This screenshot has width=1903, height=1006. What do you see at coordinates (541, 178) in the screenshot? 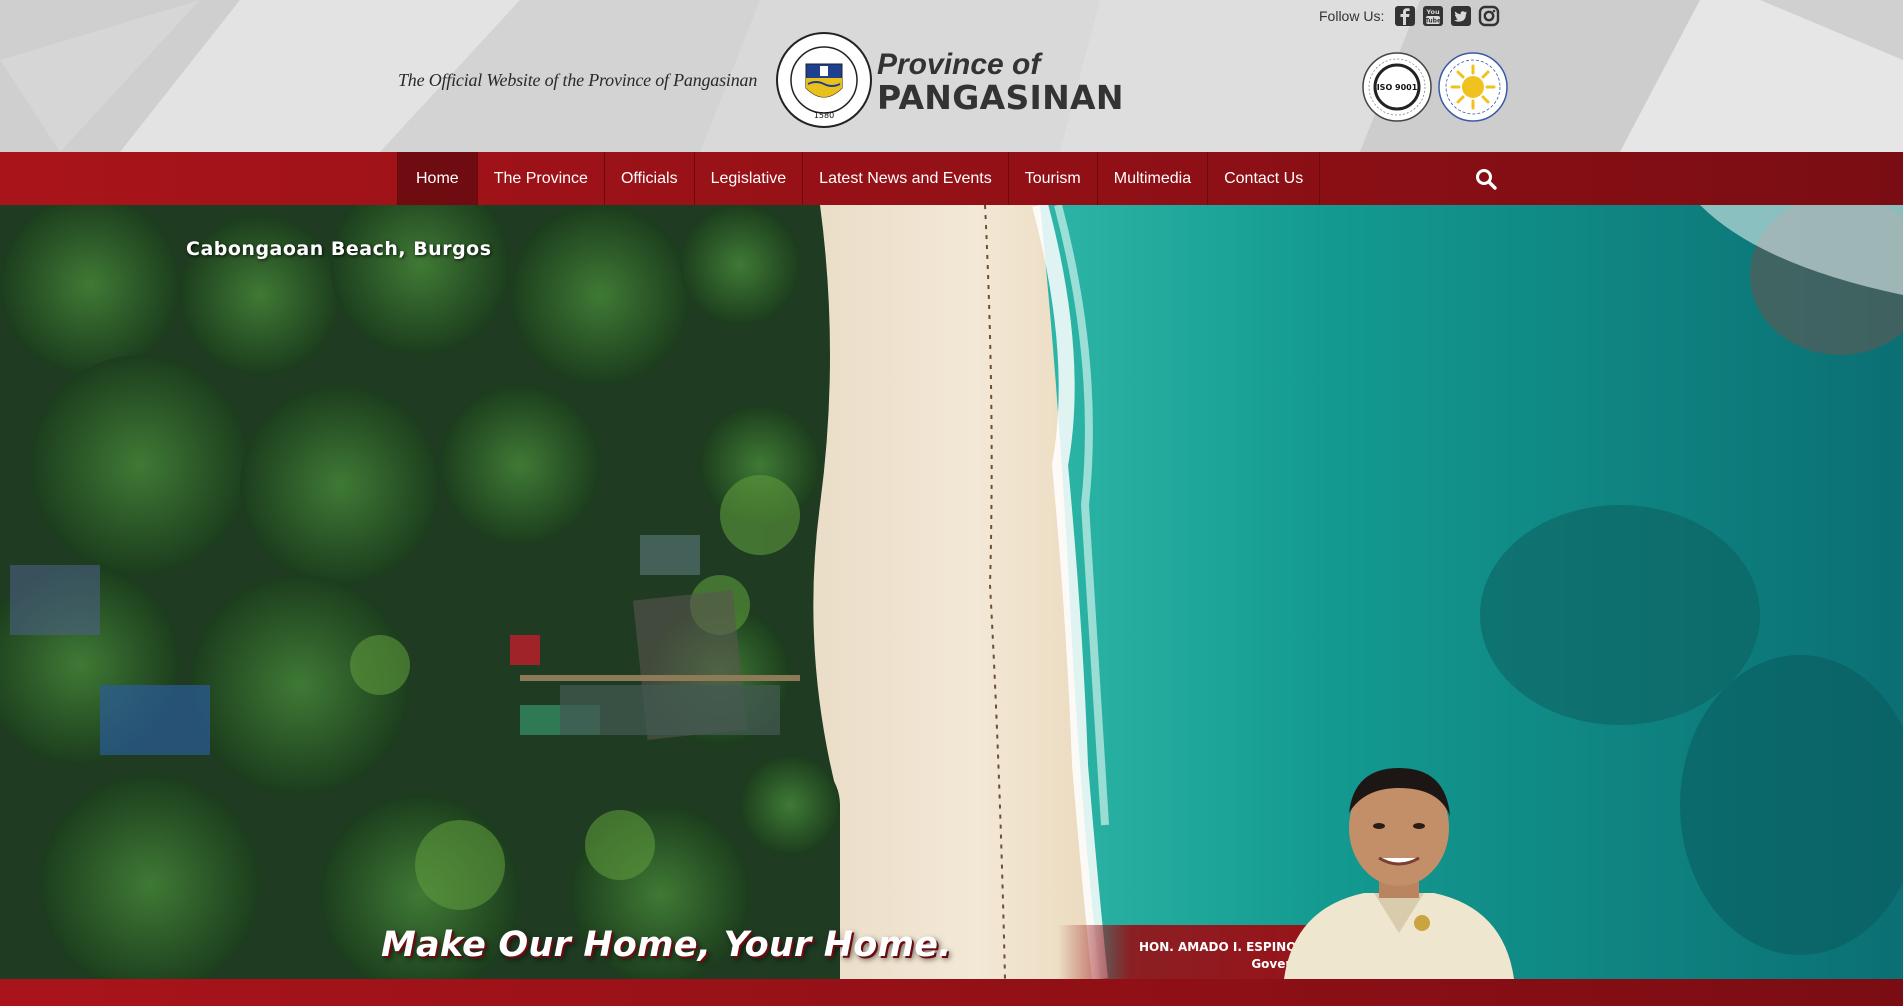
I see `nav-item-the-province: The Province` at bounding box center [541, 178].